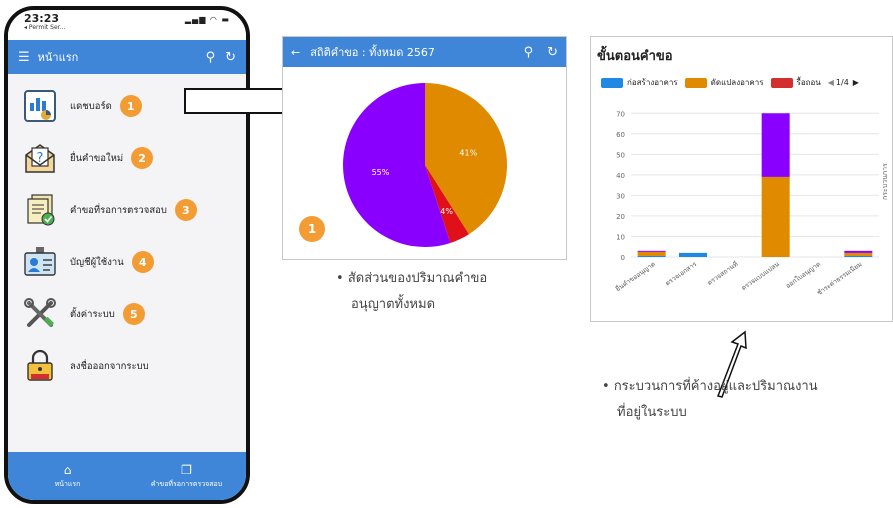  Describe the element at coordinates (737, 82) in the screenshot. I see `legend-label: ดัดแปลงอาคาร` at that location.